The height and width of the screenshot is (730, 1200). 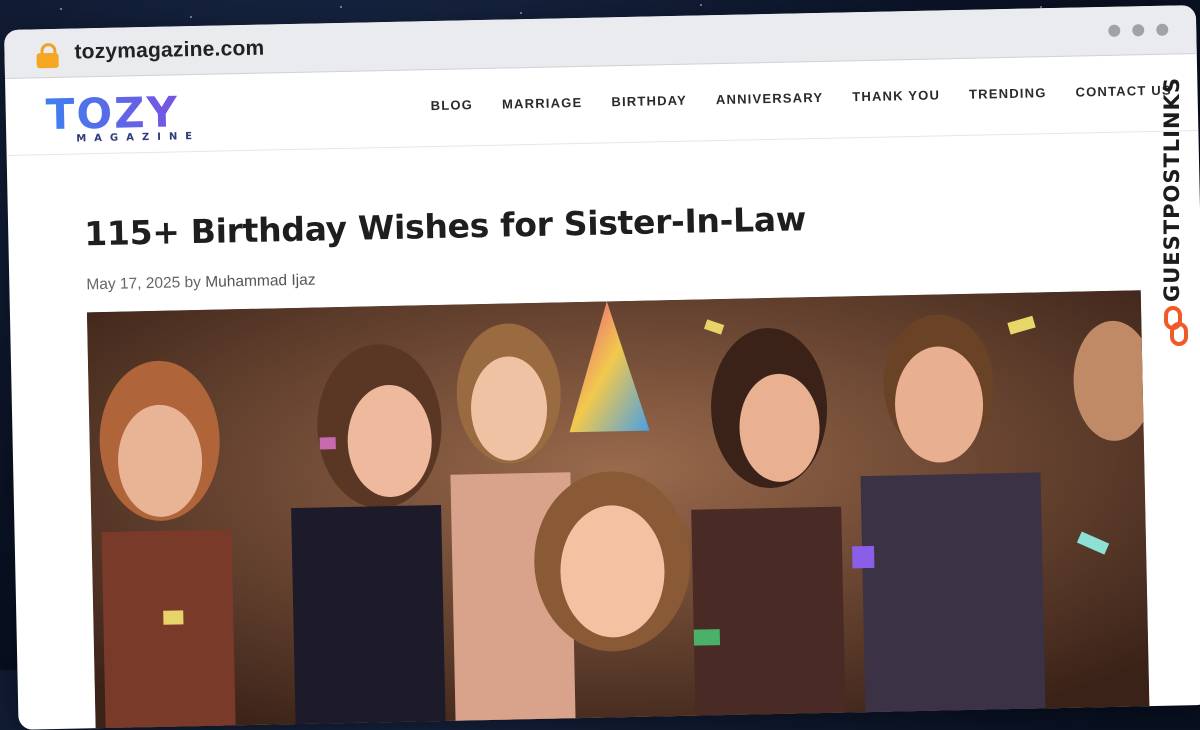 I want to click on person-left, so click(x=167, y=545).